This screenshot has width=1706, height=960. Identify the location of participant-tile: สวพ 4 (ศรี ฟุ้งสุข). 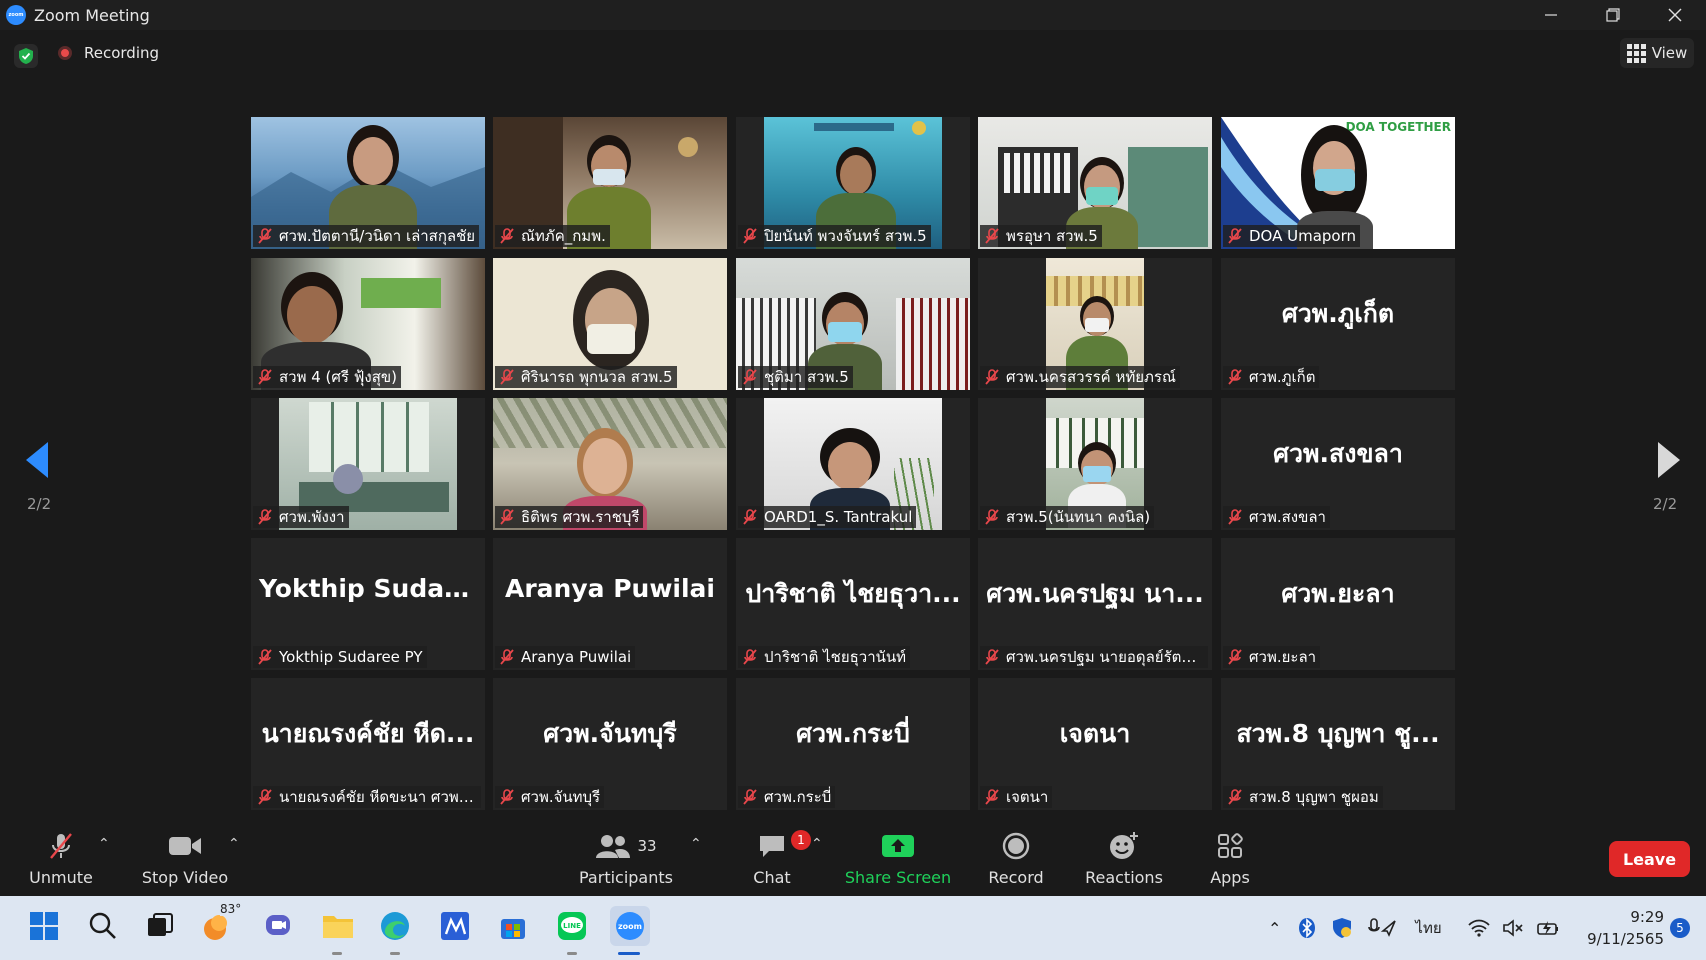
(368, 324).